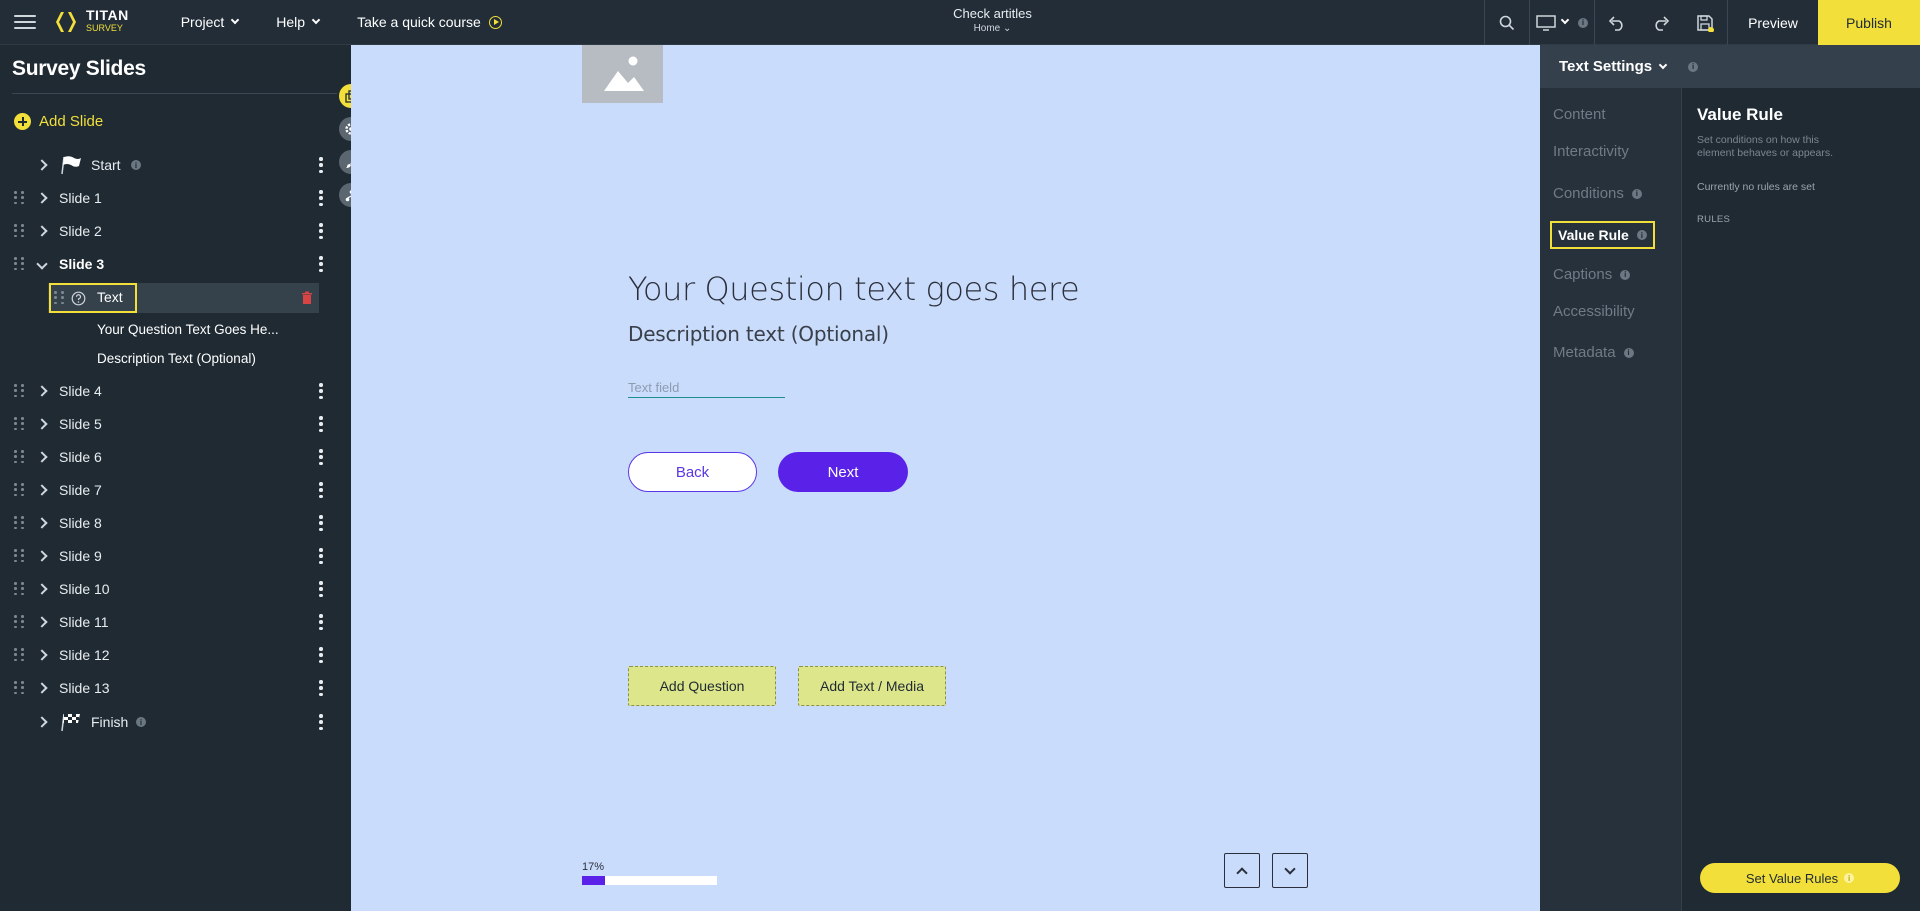 This screenshot has width=1920, height=911. I want to click on device-select: i, so click(1562, 22).